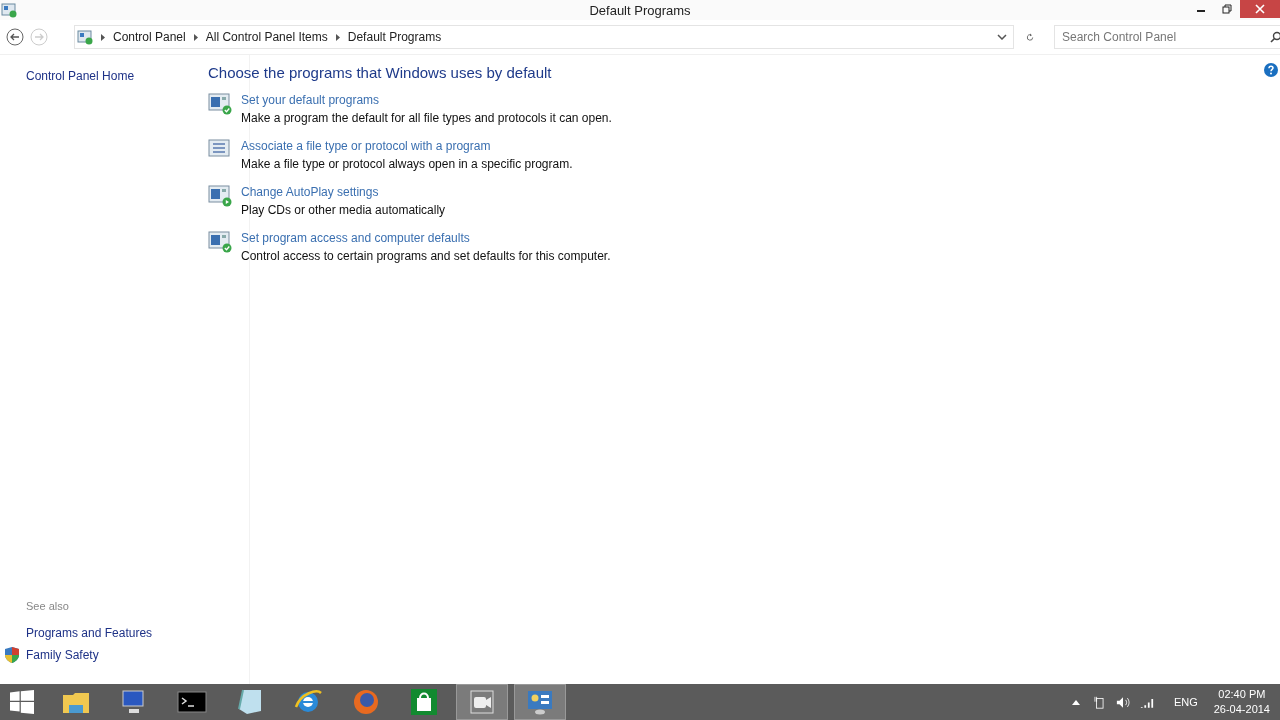 Image resolution: width=1280 pixels, height=720 pixels. What do you see at coordinates (1002, 37) in the screenshot?
I see `dropdown-caret-icon` at bounding box center [1002, 37].